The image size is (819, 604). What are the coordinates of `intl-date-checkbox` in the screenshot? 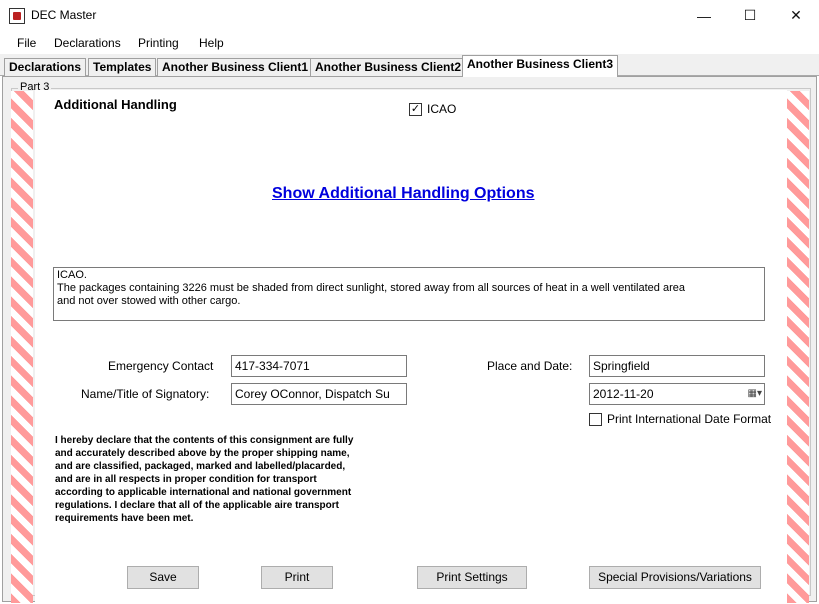 It's located at (595, 419).